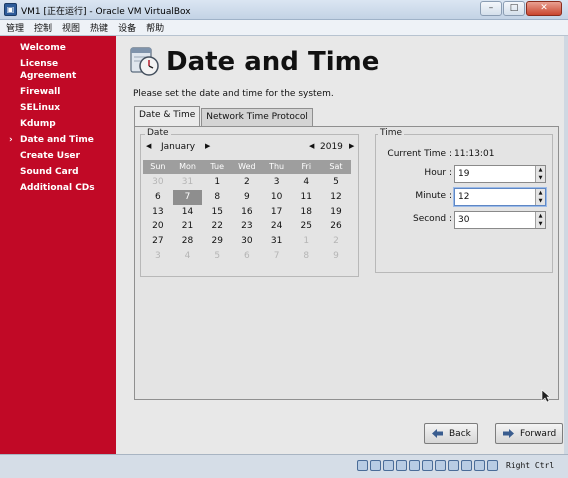 The image size is (568, 478). What do you see at coordinates (188, 226) in the screenshot?
I see `calendar-day: 21` at bounding box center [188, 226].